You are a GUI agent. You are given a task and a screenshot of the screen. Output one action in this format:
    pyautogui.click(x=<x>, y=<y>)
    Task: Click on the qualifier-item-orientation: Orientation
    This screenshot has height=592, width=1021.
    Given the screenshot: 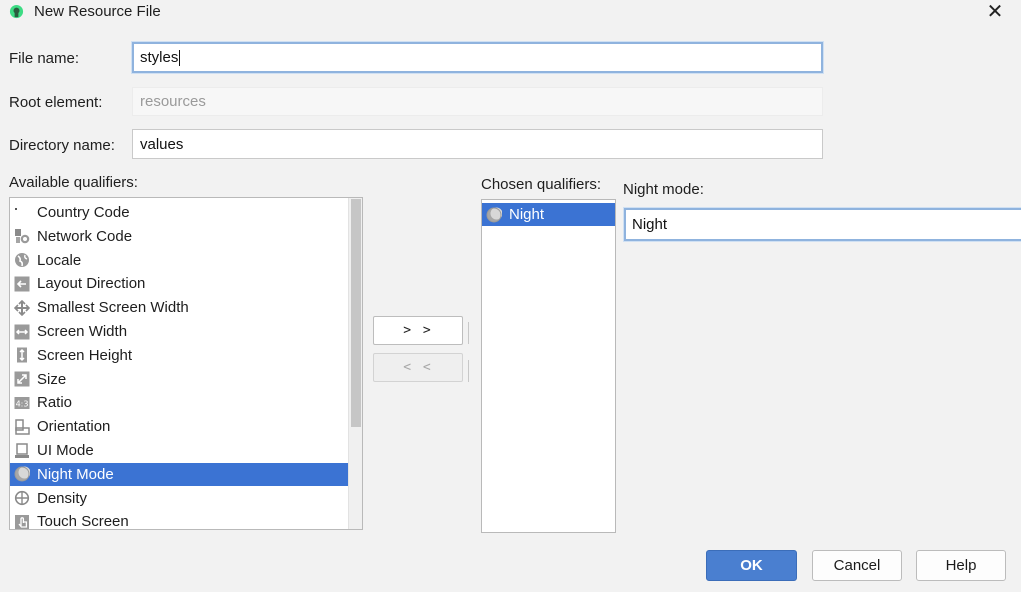 What is the action you would take?
    pyautogui.click(x=186, y=426)
    